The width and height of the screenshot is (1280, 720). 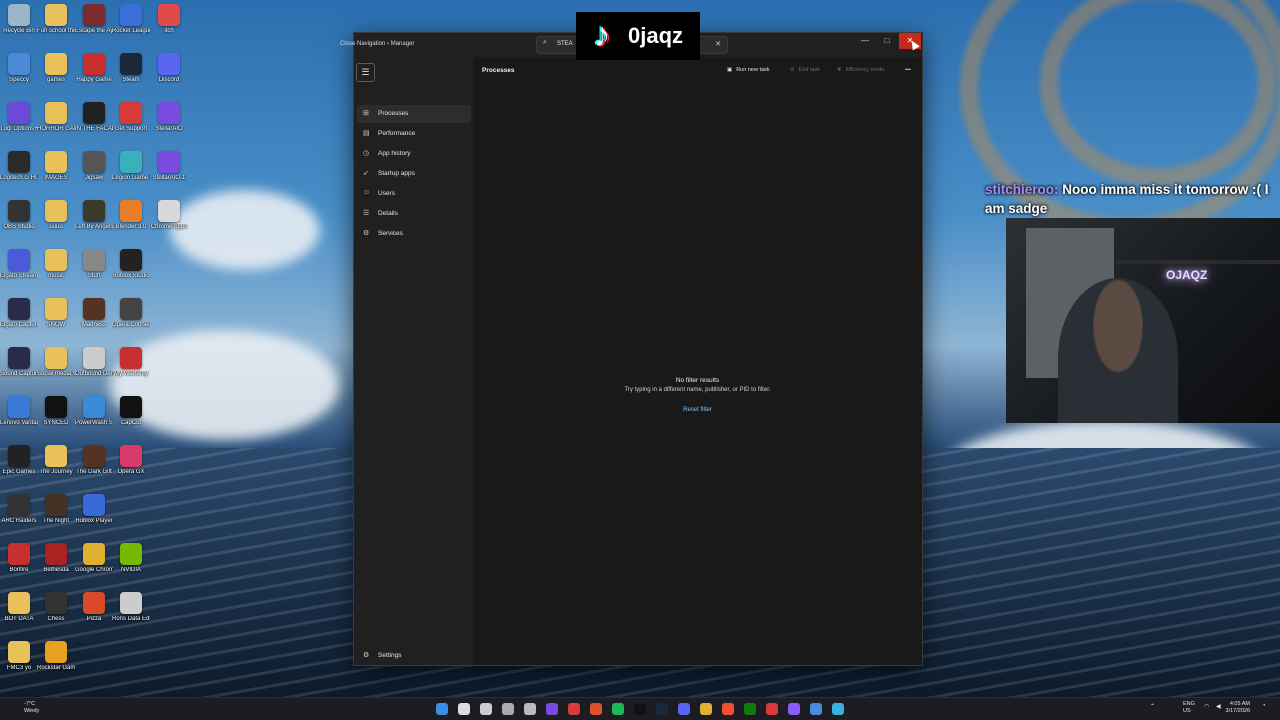 What do you see at coordinates (169, 68) in the screenshot?
I see `desktop-icon: Discord` at bounding box center [169, 68].